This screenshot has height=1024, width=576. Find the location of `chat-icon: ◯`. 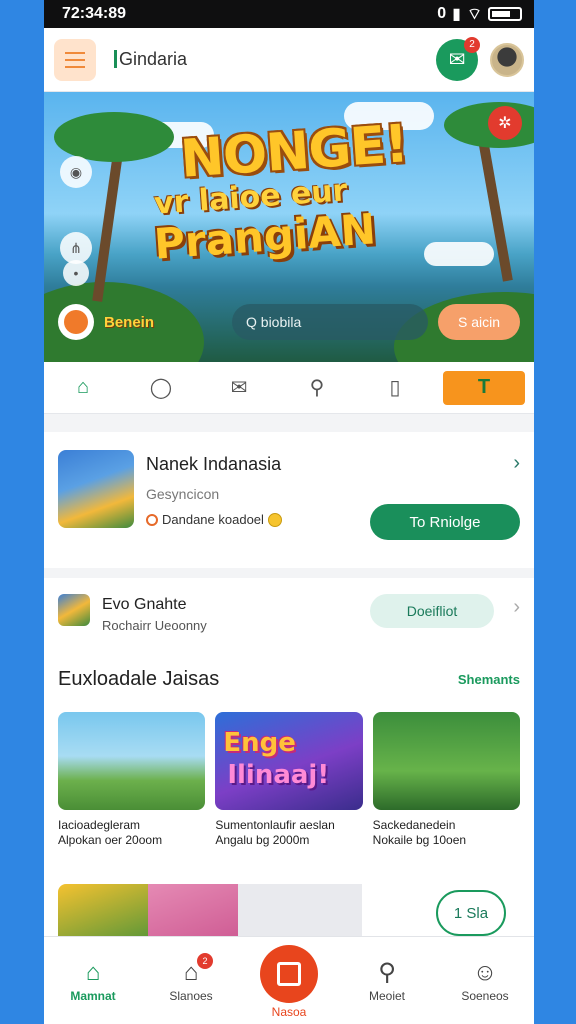

chat-icon: ◯ is located at coordinates (161, 388).